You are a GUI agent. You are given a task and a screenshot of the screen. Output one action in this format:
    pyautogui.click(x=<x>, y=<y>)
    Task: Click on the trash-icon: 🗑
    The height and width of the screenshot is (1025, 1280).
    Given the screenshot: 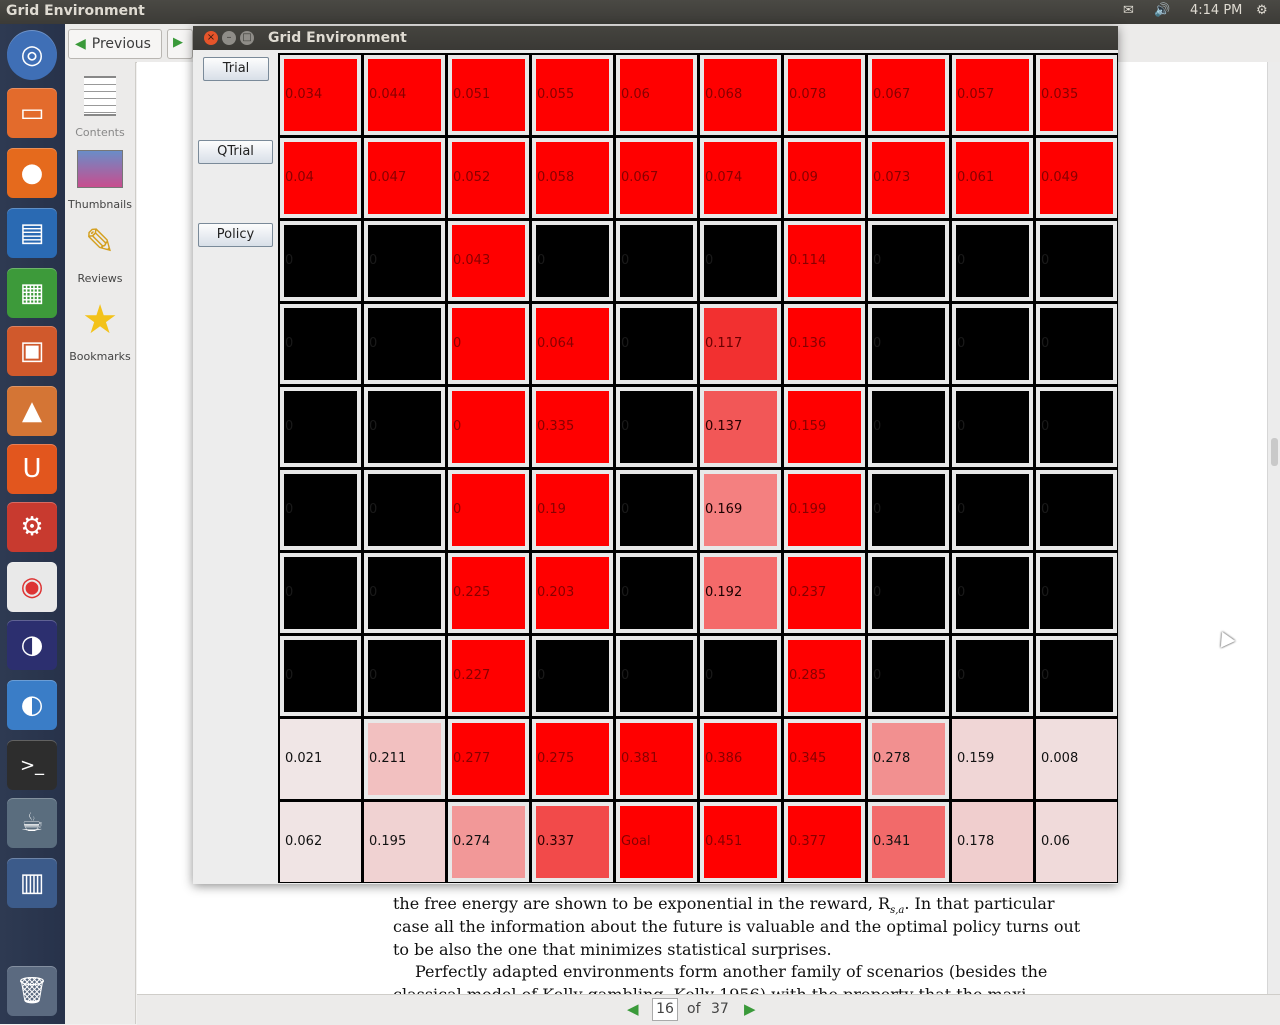 What is the action you would take?
    pyautogui.click(x=32, y=991)
    